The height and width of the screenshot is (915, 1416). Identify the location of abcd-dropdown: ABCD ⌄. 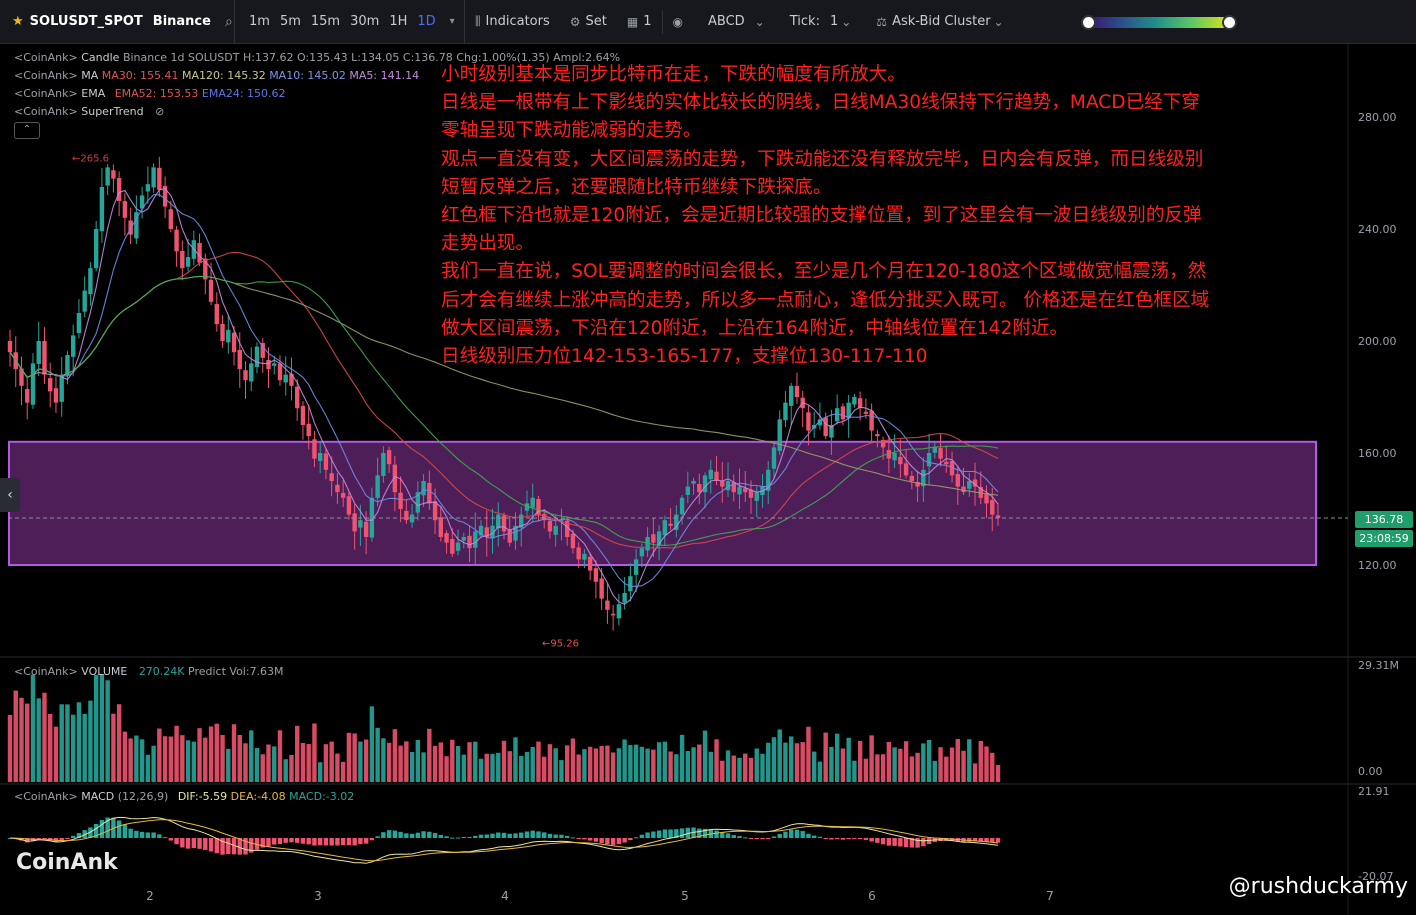
(739, 21).